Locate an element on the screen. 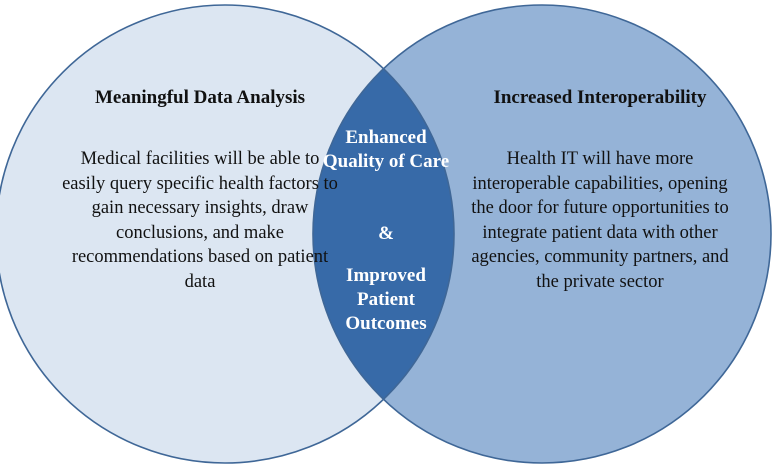 Image resolution: width=772 pixels, height=469 pixels. left-title: Meaningful Data Analysis is located at coordinates (200, 97).